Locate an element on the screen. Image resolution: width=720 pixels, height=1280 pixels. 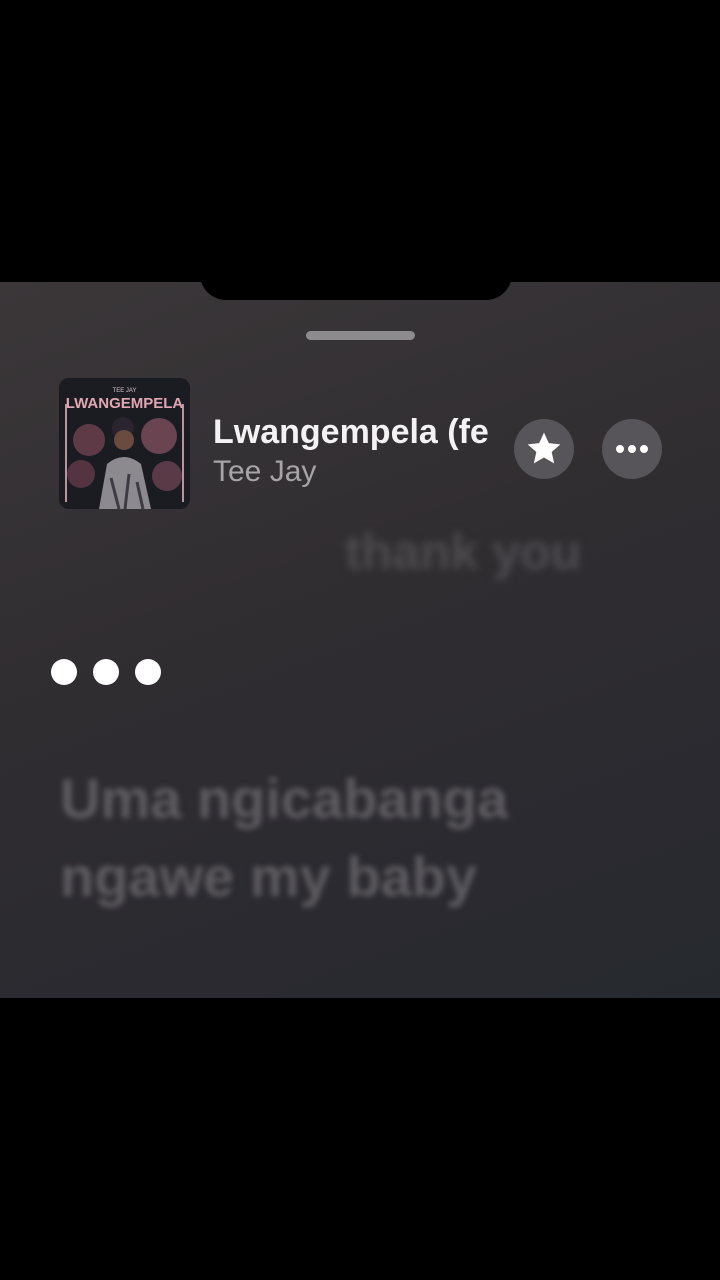
album-artwork-image: TEE JAY LWANGEMPELA is located at coordinates (124, 443).